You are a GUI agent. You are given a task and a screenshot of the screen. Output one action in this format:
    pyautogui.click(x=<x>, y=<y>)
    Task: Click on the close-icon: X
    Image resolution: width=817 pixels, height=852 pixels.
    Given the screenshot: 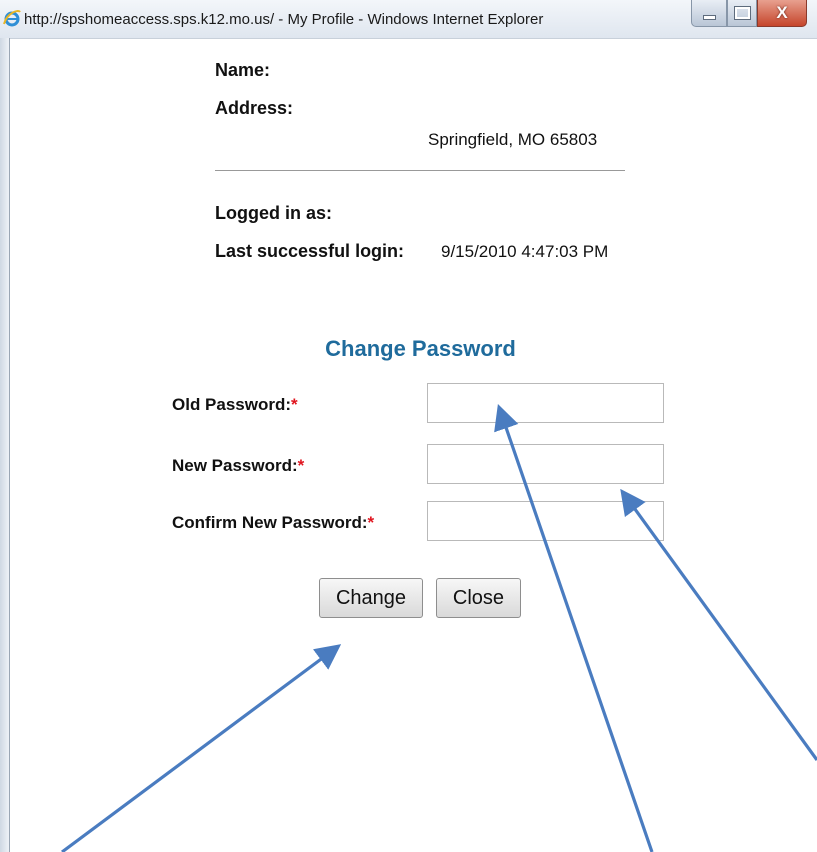 What is the action you would take?
    pyautogui.click(x=782, y=12)
    